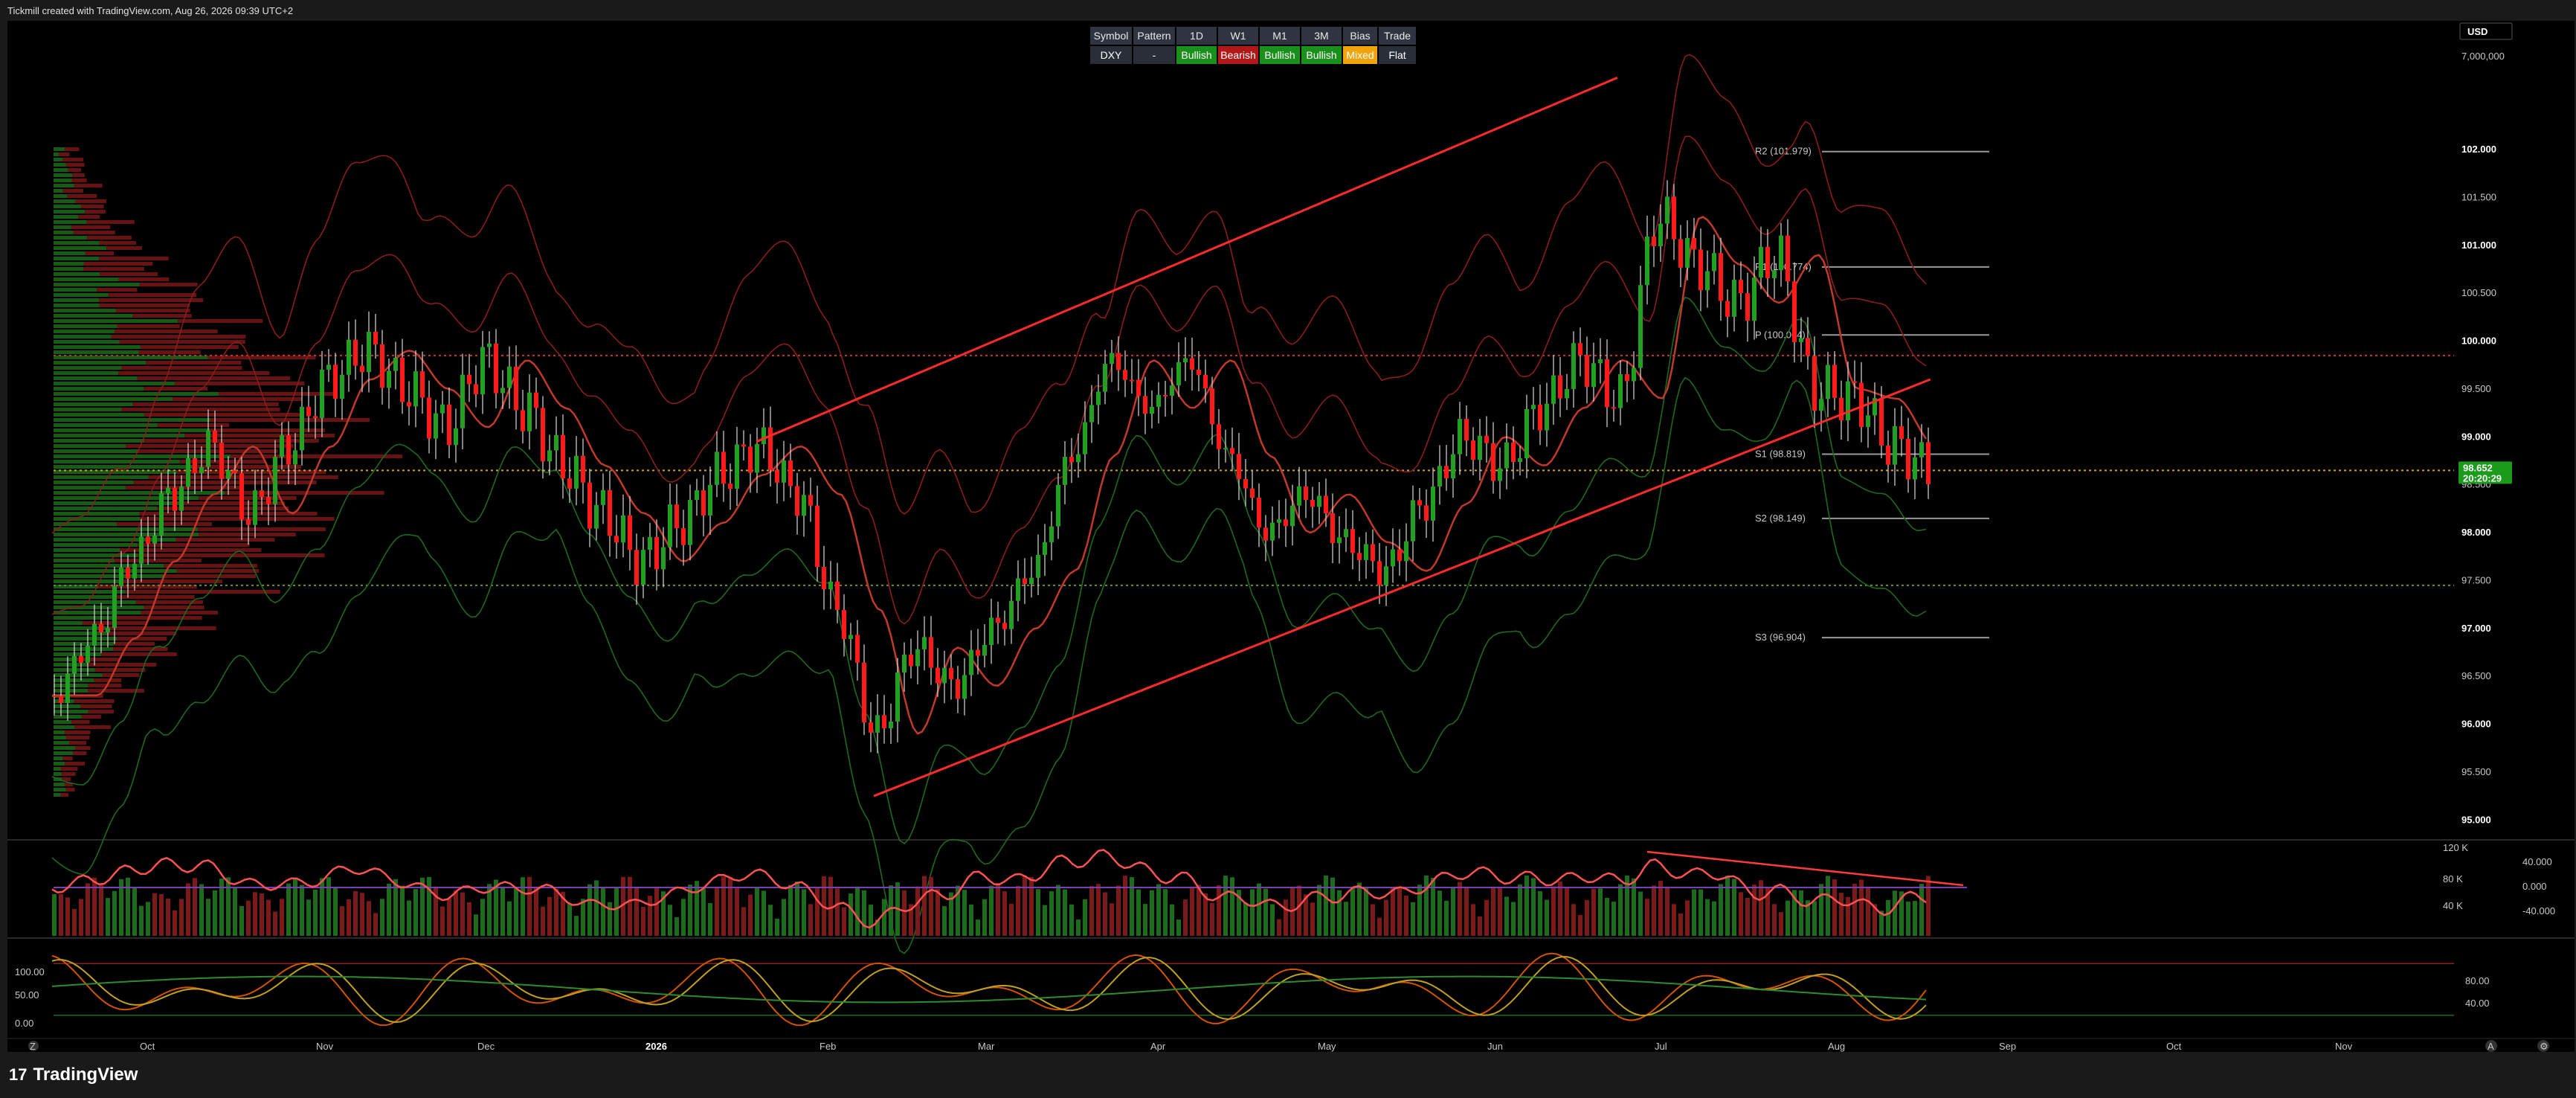 Image resolution: width=2576 pixels, height=1098 pixels. I want to click on price-axis-tick: 98.000, so click(2476, 532).